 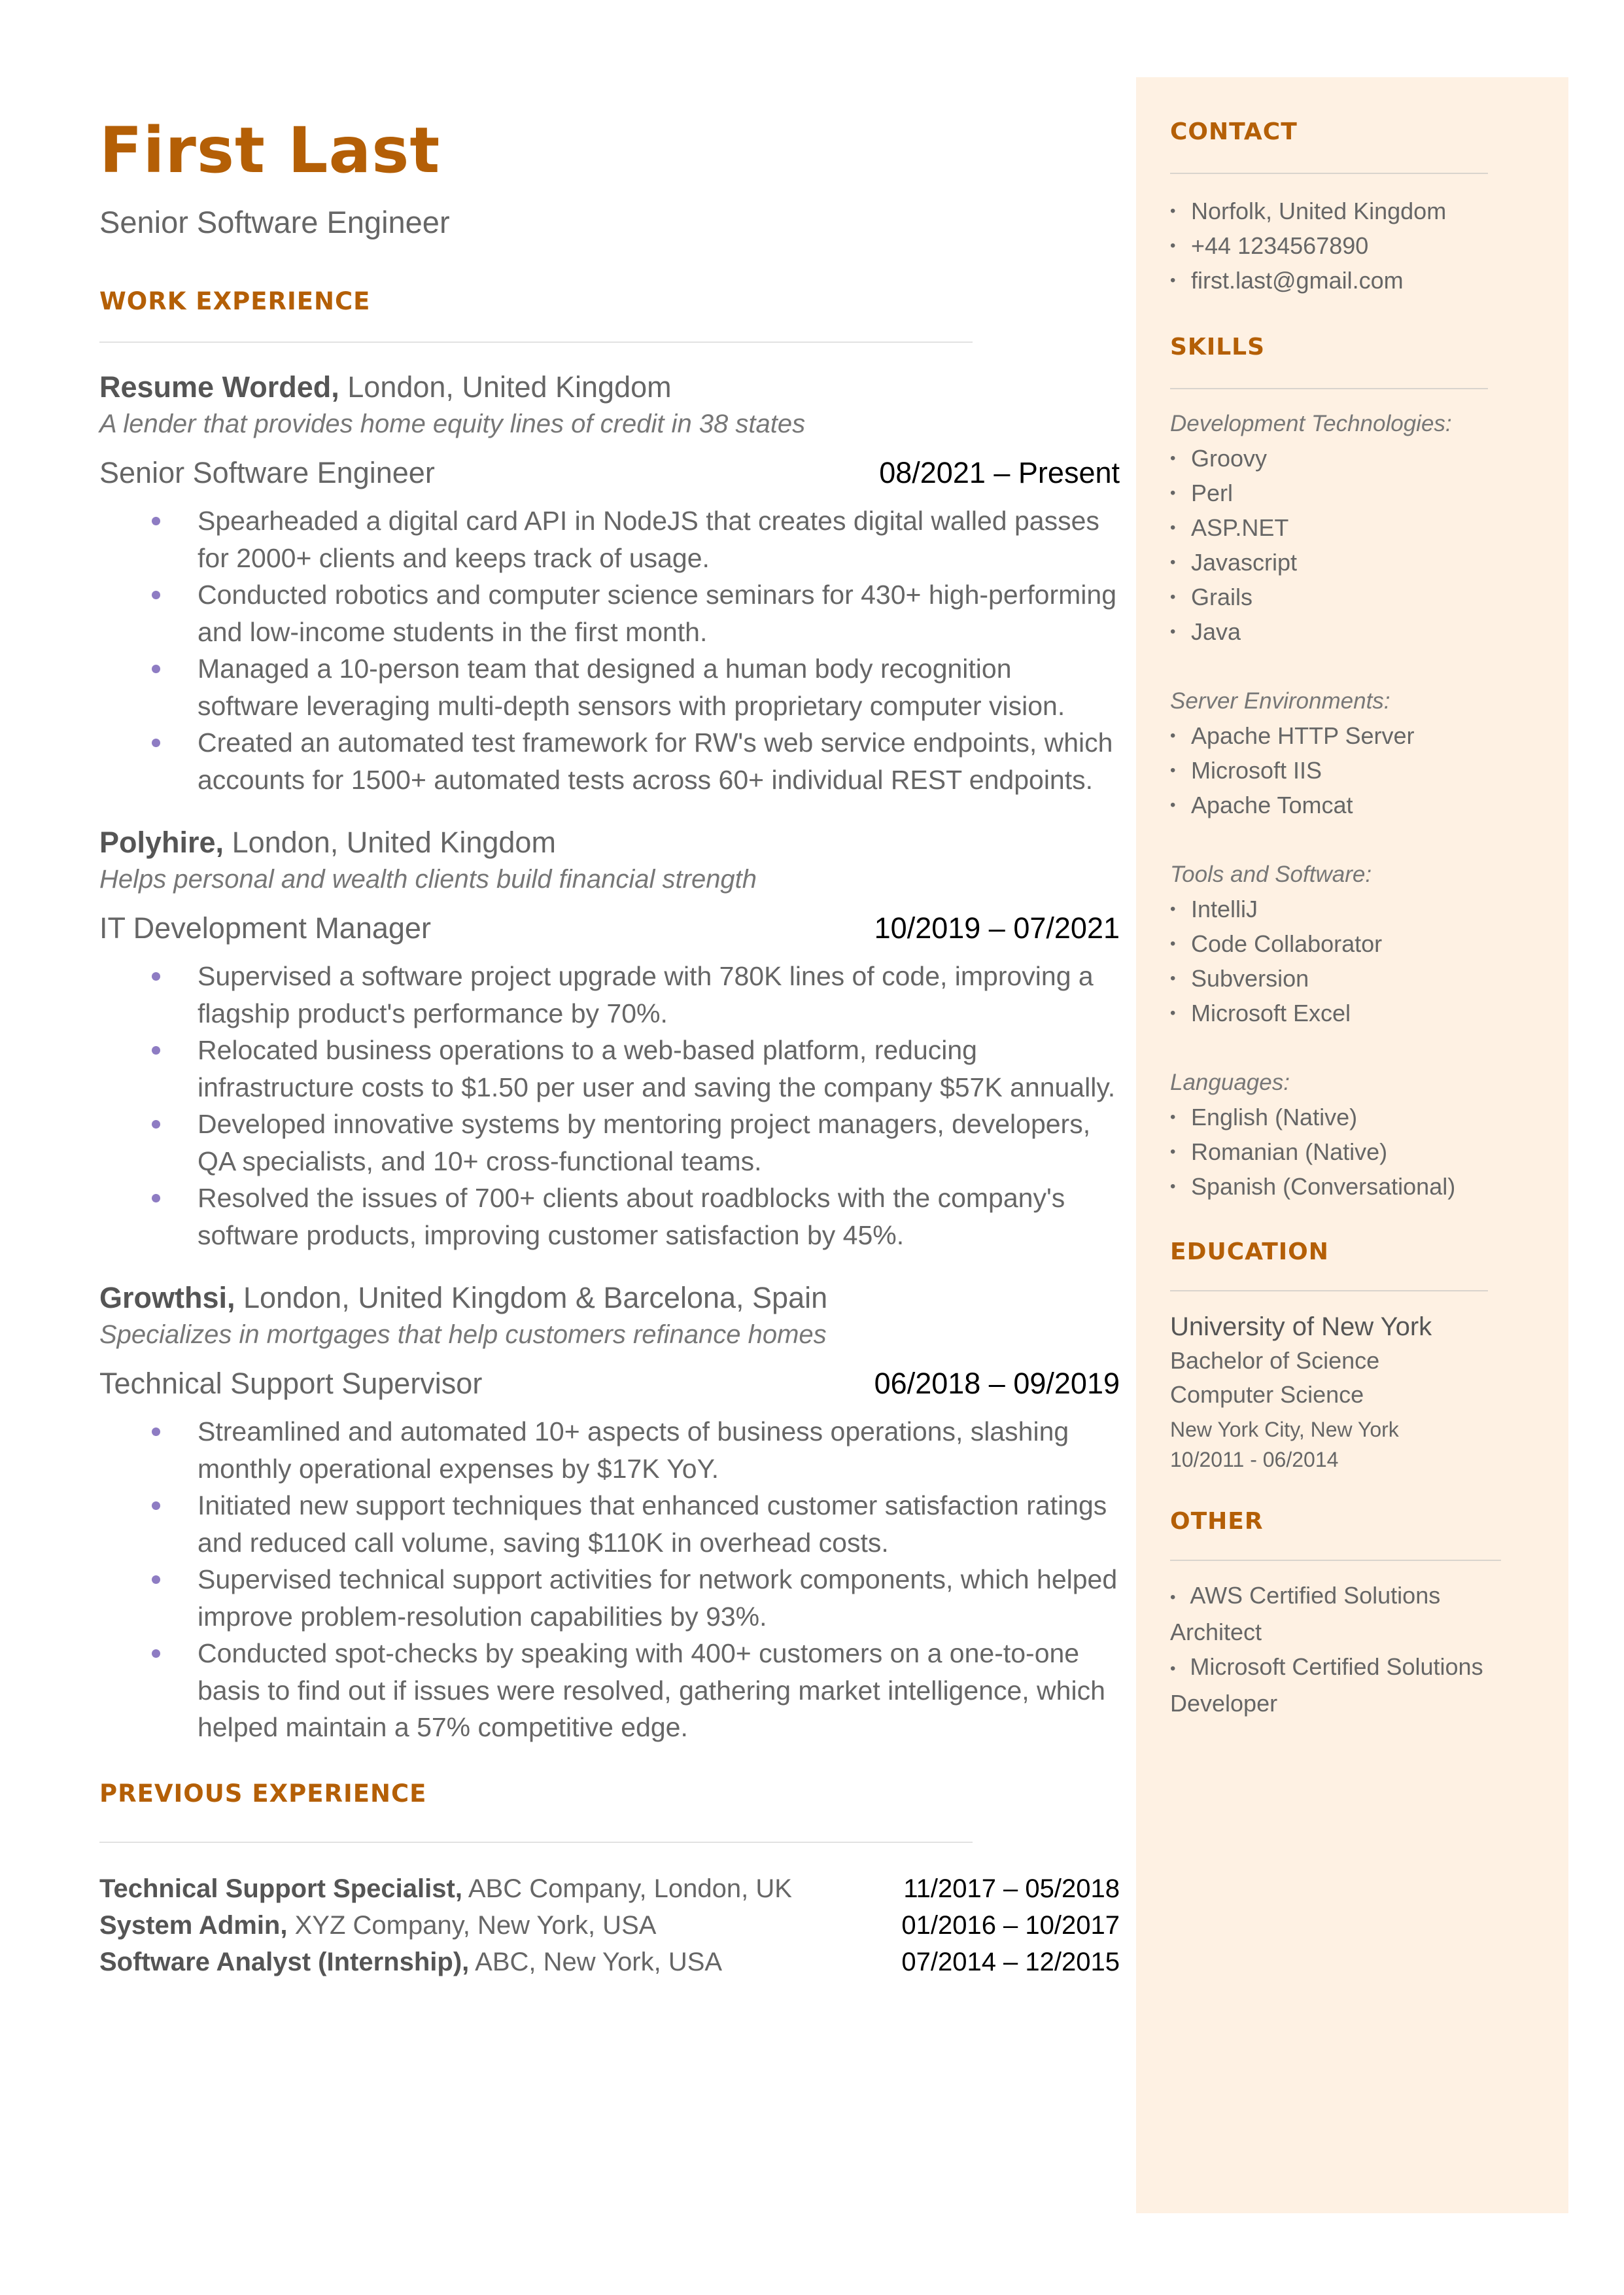 What do you see at coordinates (1340, 1186) in the screenshot?
I see `skill-item: Spanish (Conversational)` at bounding box center [1340, 1186].